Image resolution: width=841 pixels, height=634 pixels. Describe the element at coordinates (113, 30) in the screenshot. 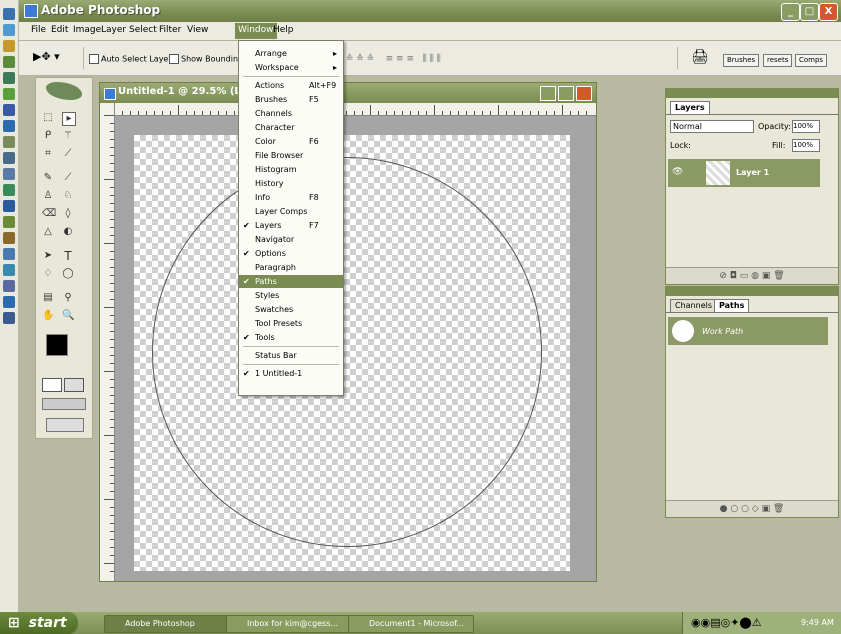

I see `menu-layer: Layer` at that location.